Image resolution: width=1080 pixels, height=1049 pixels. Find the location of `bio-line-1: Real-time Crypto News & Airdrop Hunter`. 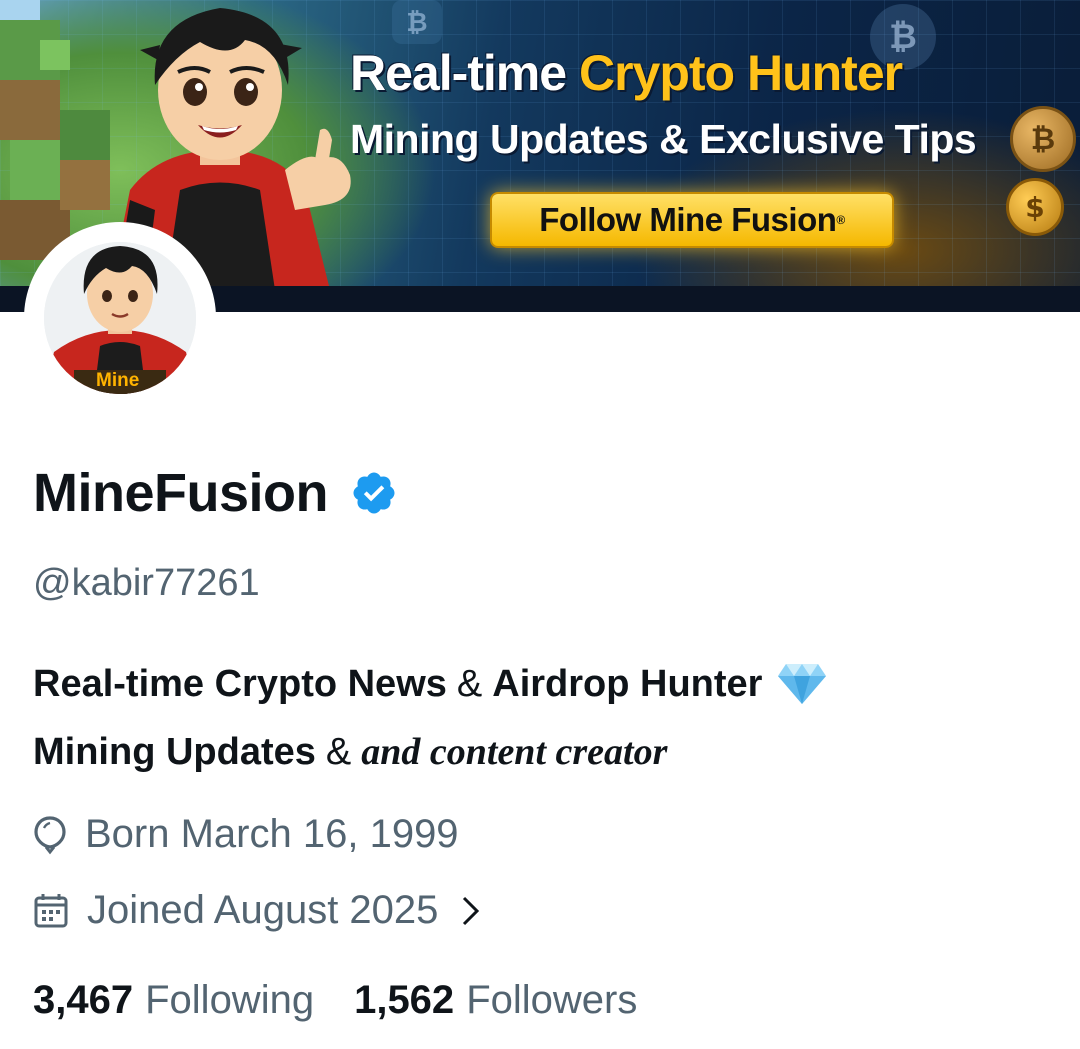

bio-line-1: Real-time Crypto News & Airdrop Hunter is located at coordinates (543, 684).